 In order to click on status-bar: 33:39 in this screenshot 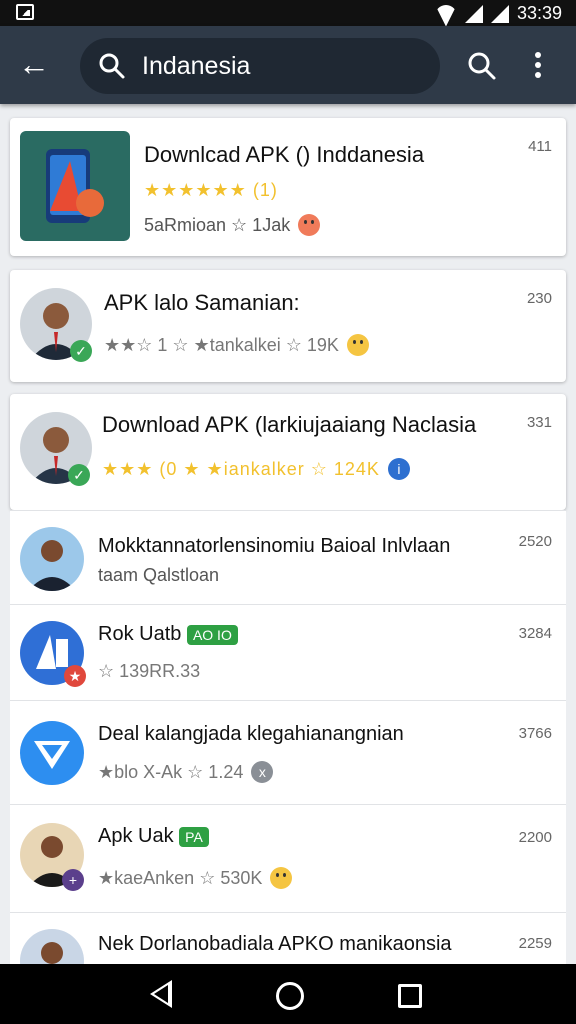, I will do `click(288, 13)`.